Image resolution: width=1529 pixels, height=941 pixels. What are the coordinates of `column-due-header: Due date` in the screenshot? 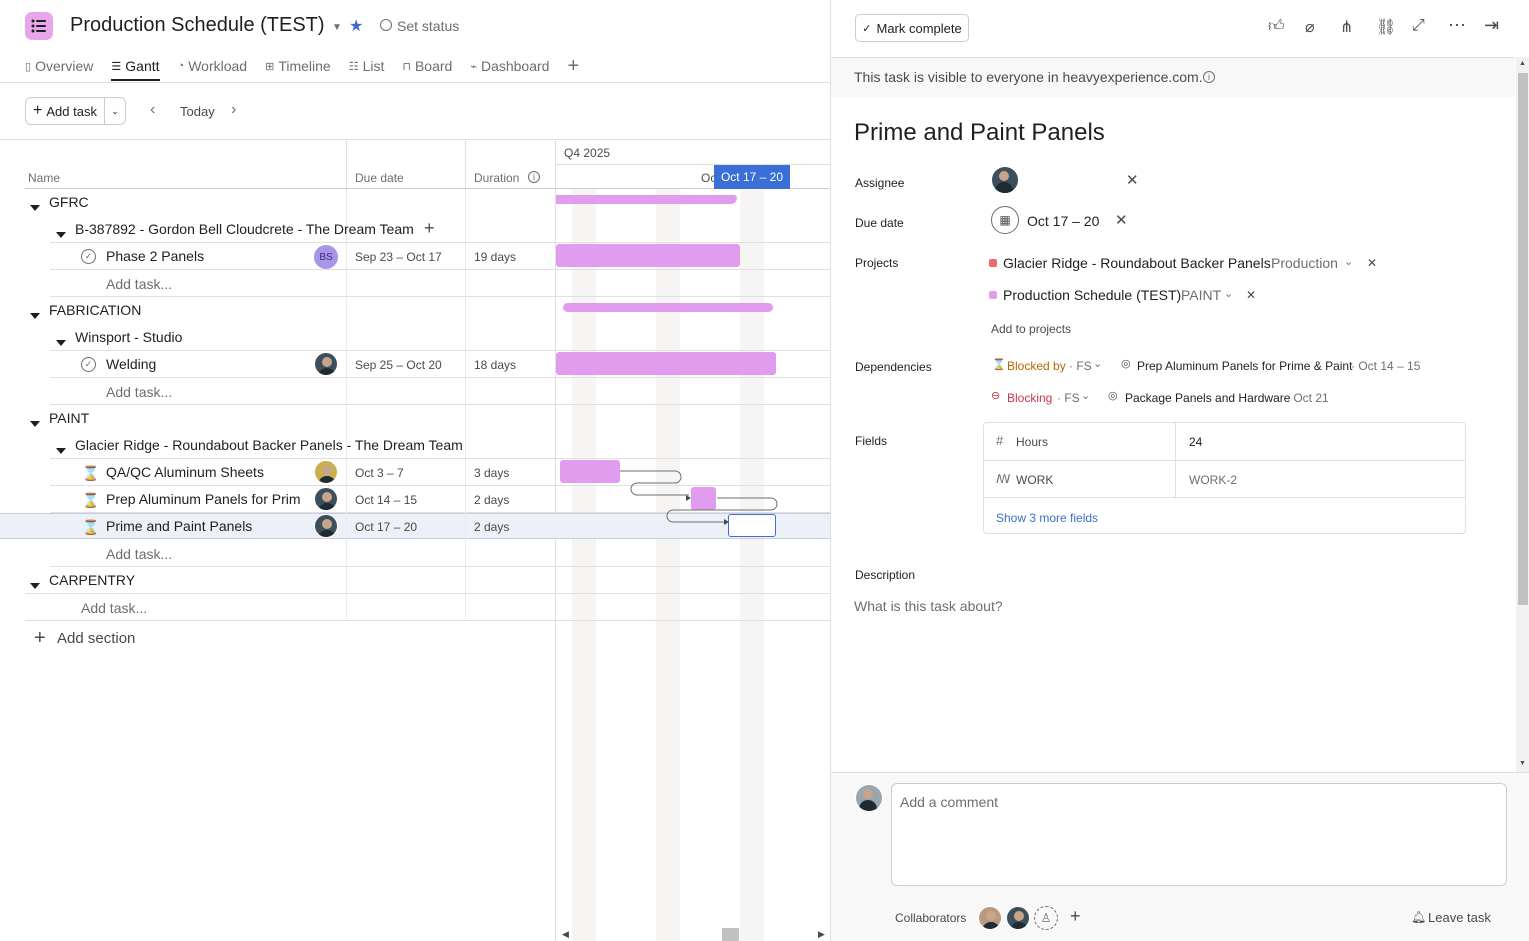 It's located at (379, 178).